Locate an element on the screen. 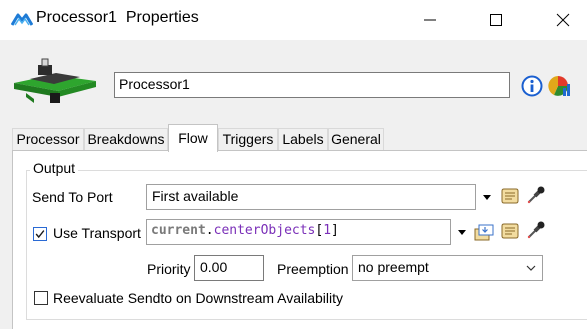  code-keyword: current is located at coordinates (178, 230).